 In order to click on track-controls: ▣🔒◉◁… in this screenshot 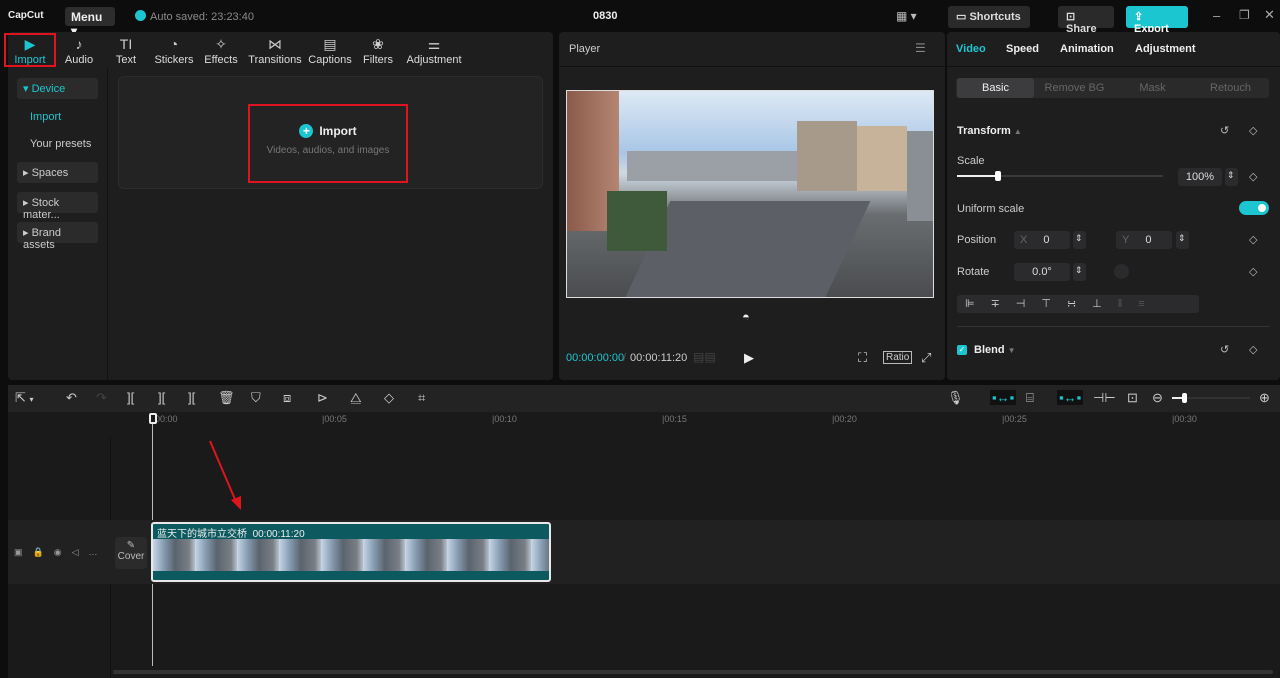, I will do `click(60, 552)`.